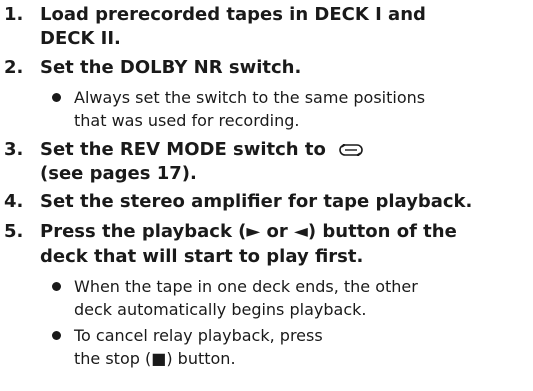  Describe the element at coordinates (80, 38) in the screenshot. I see `step-text-continued: DECK II.` at that location.